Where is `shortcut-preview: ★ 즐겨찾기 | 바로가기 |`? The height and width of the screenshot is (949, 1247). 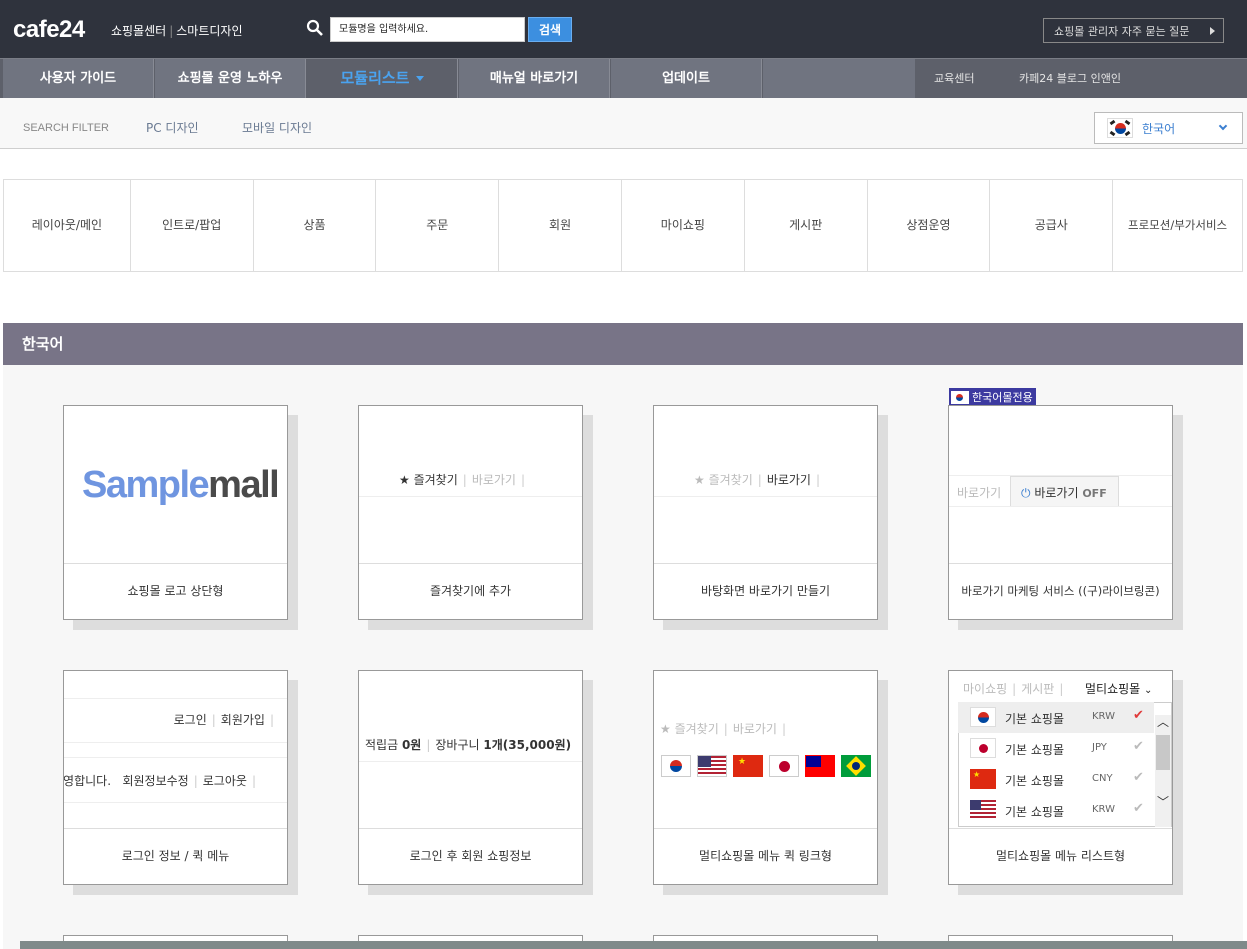 shortcut-preview: ★ 즐겨찾기 | 바로가기 | is located at coordinates (757, 480).